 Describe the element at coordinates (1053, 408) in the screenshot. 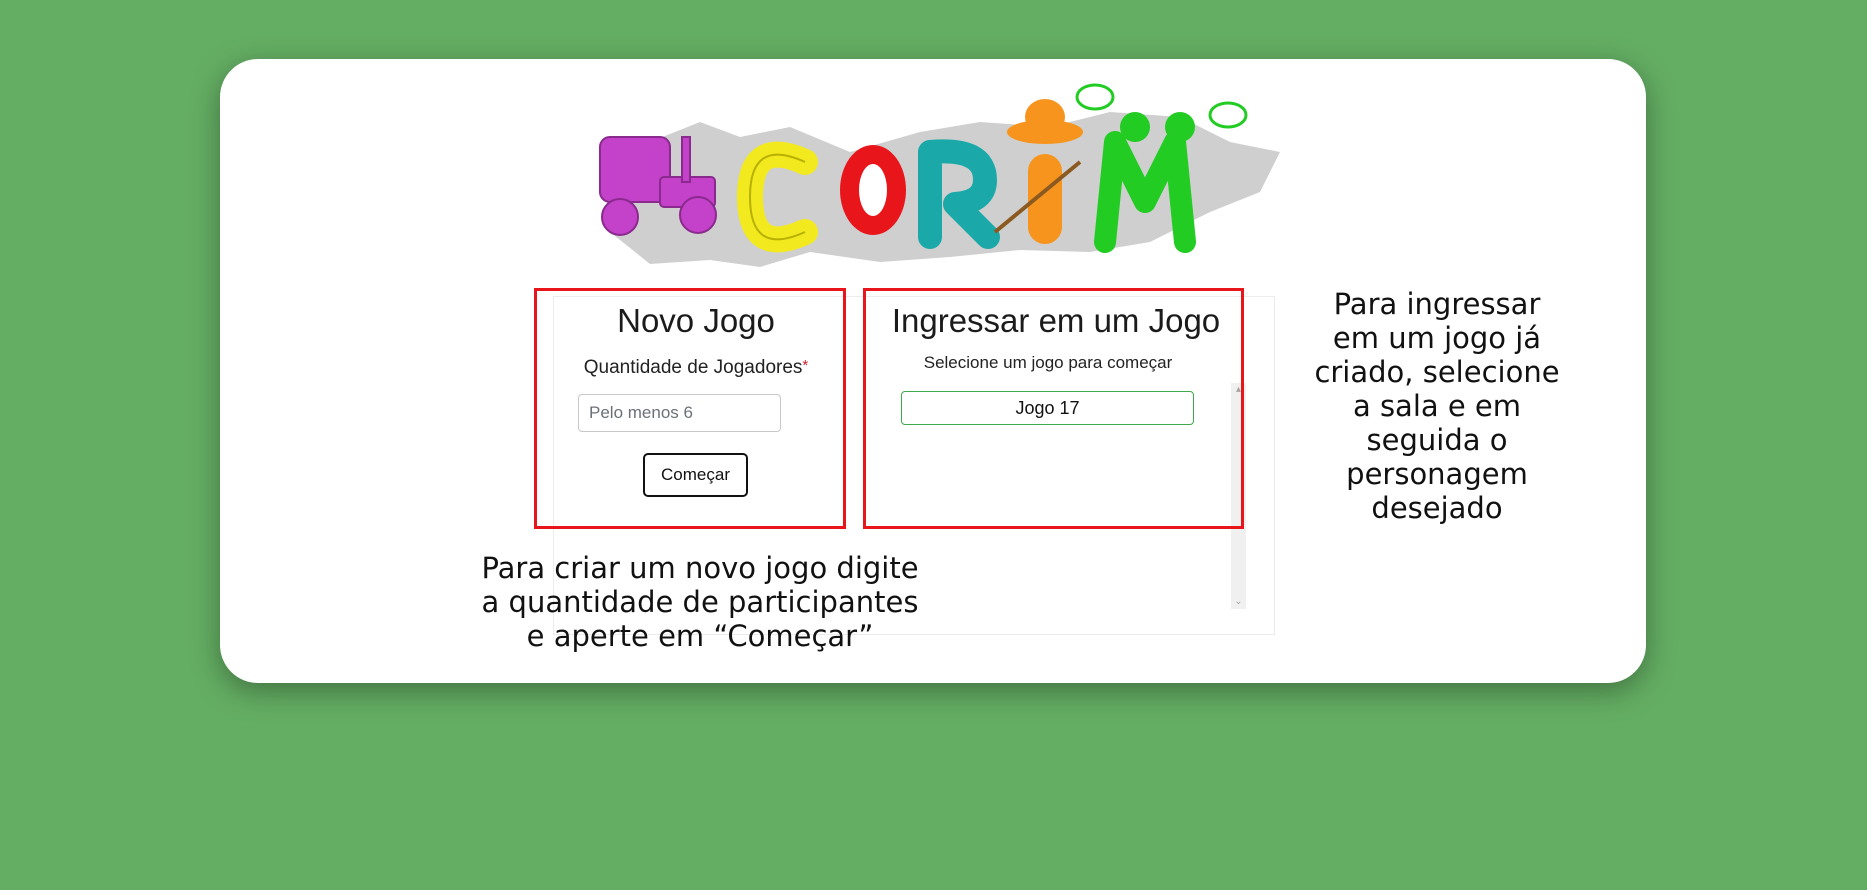

I see `highlight-ingressar` at that location.